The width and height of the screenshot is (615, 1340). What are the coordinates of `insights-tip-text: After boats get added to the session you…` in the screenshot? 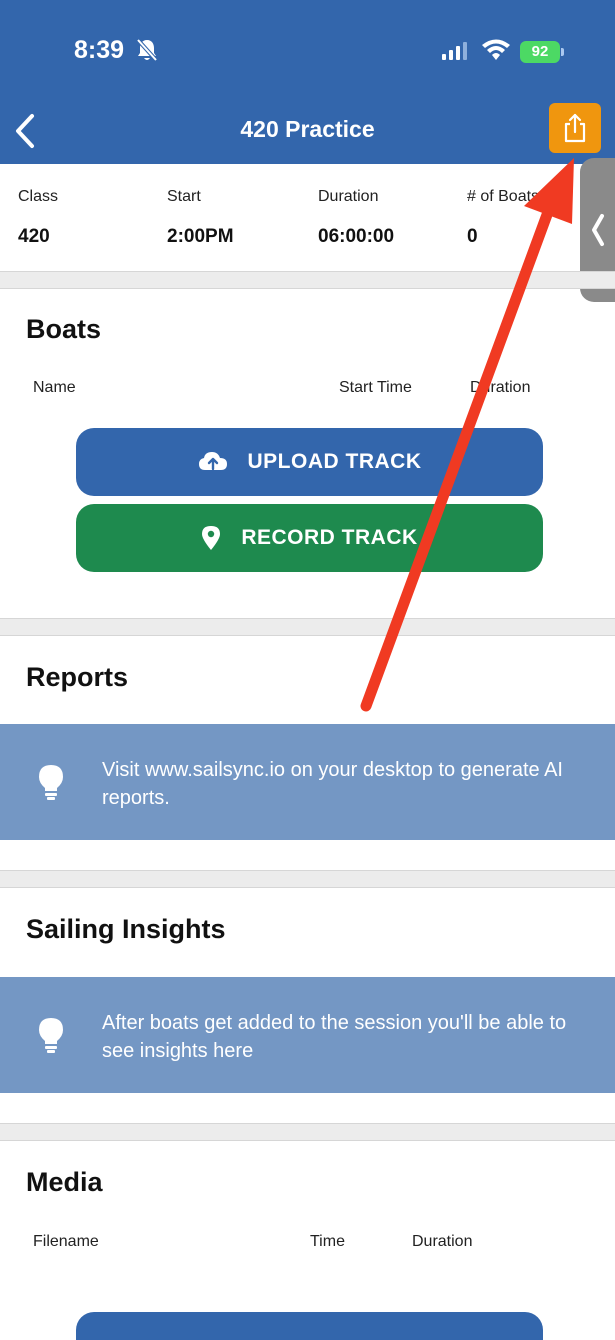 It's located at (334, 1037).